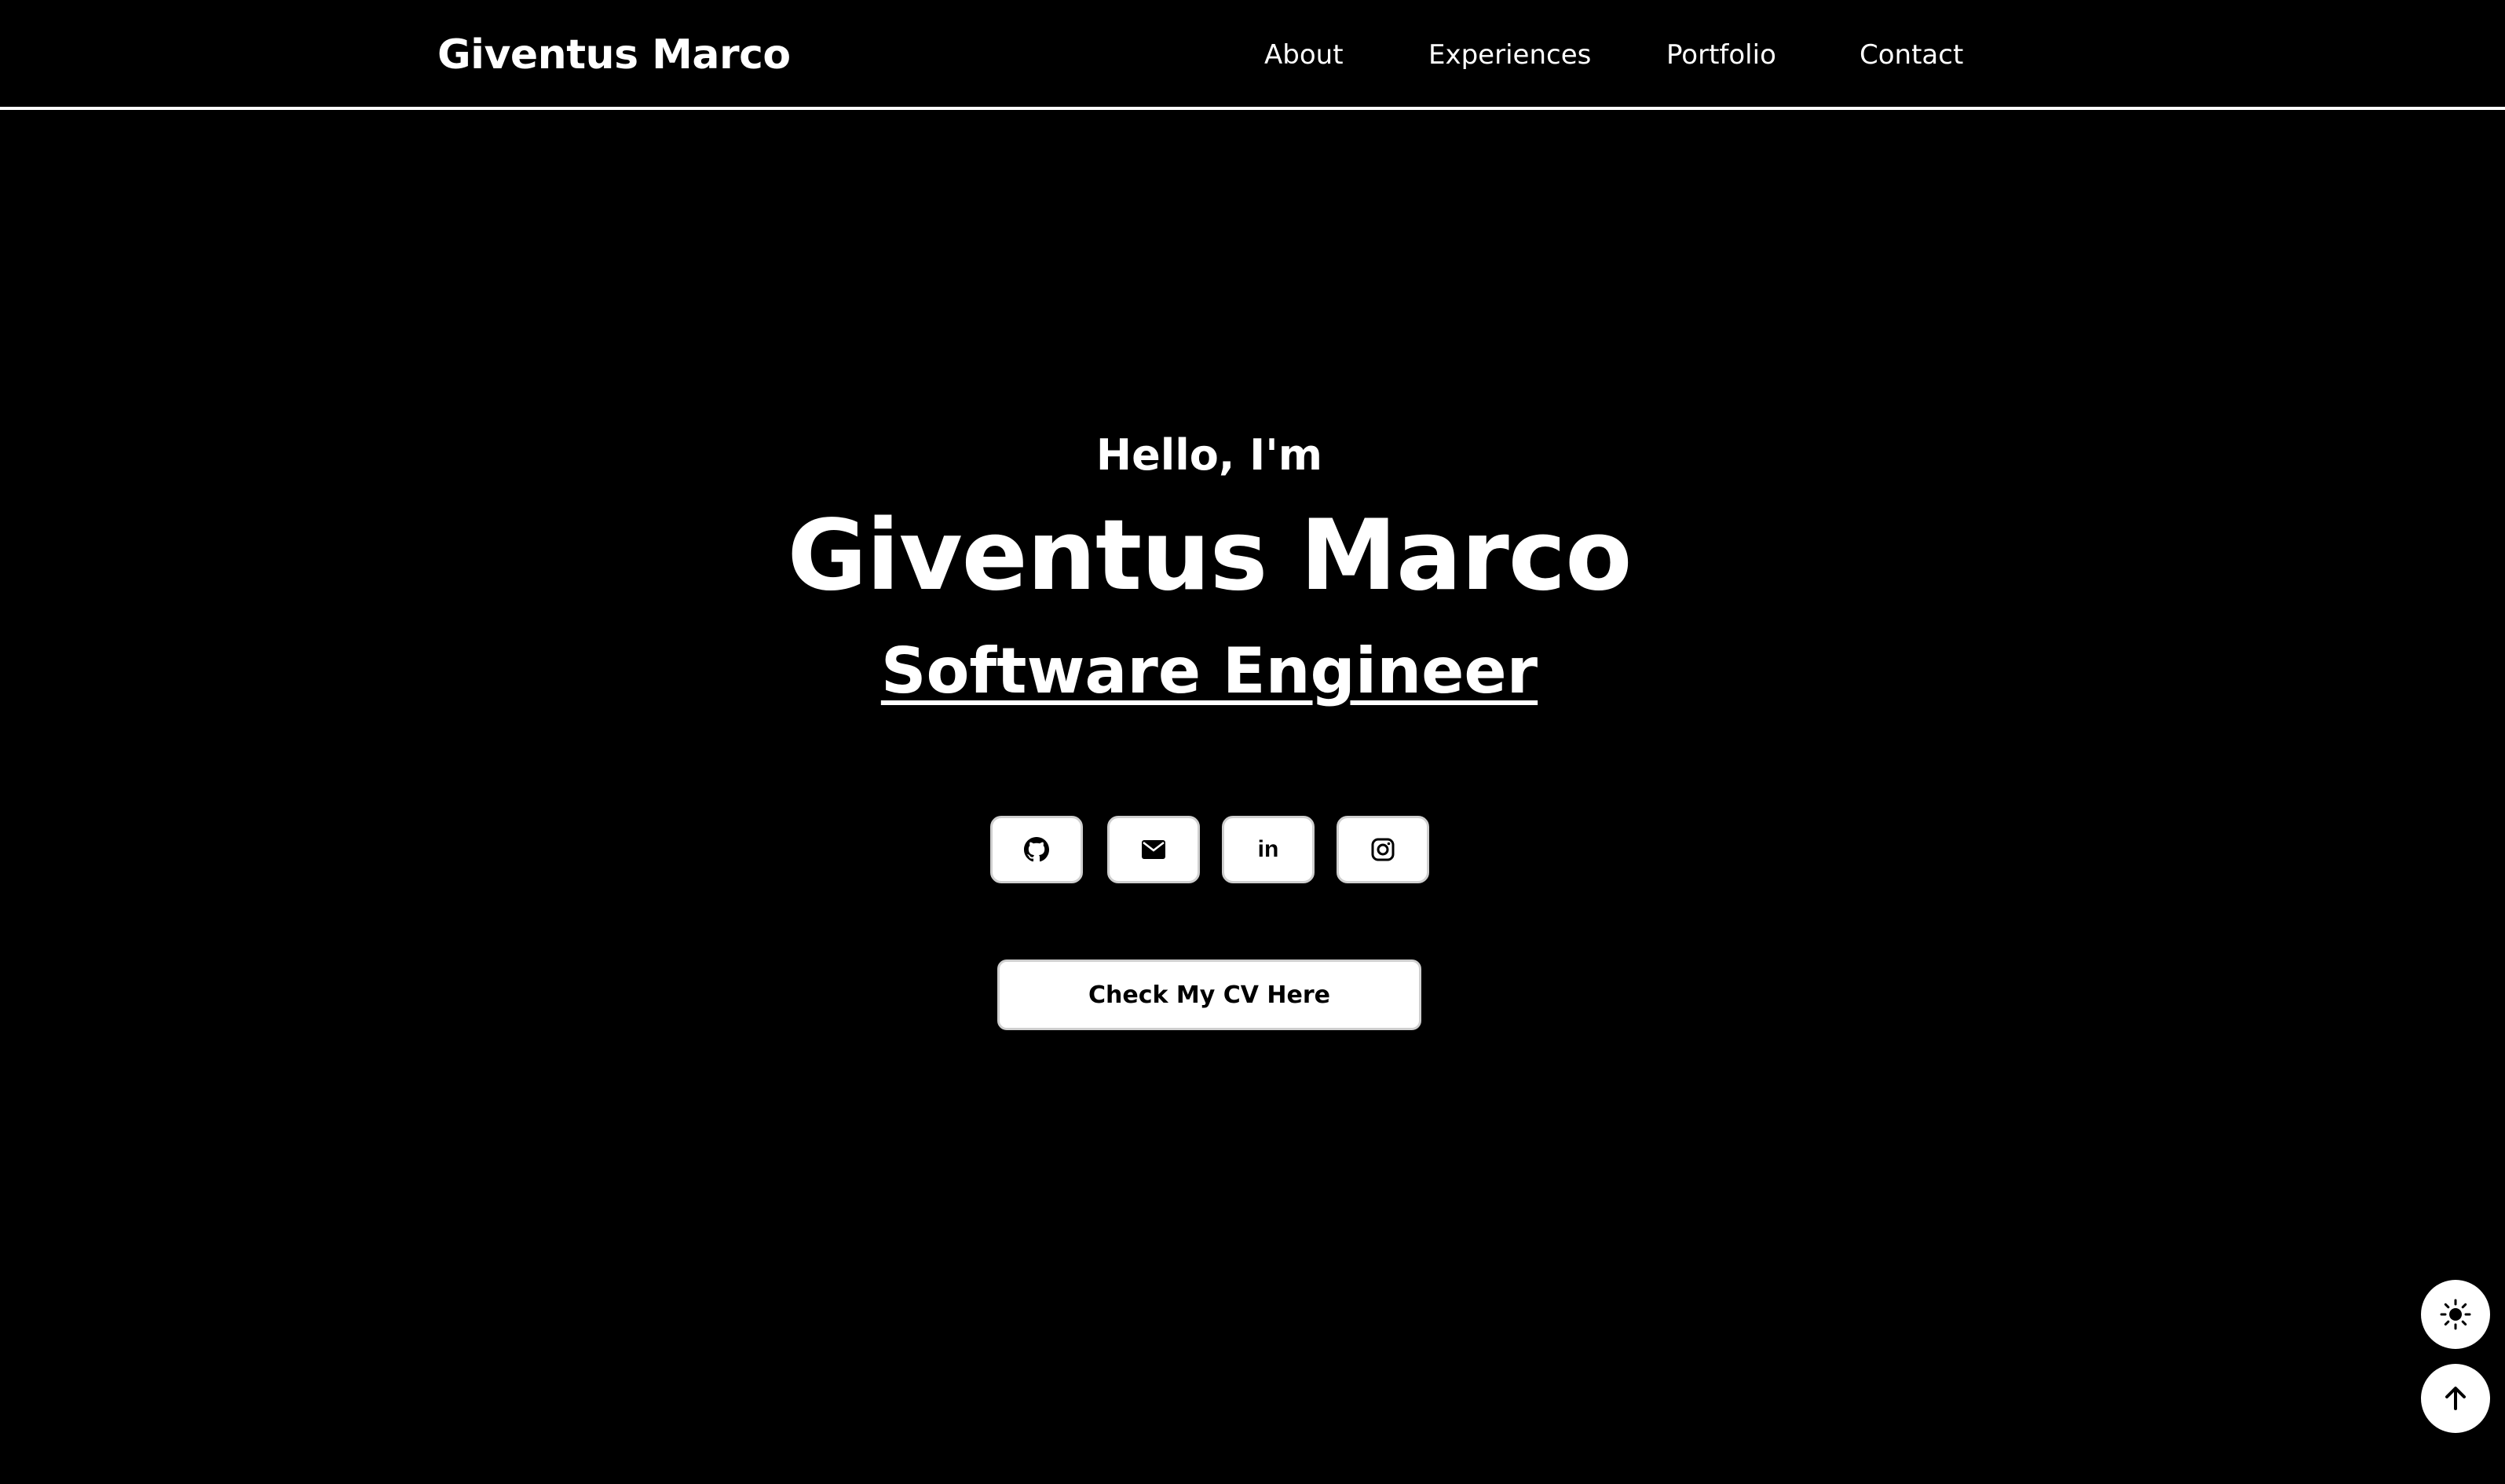 The height and width of the screenshot is (1484, 2505). What do you see at coordinates (1209, 995) in the screenshot?
I see `check-cv-button: Check My CV Here` at bounding box center [1209, 995].